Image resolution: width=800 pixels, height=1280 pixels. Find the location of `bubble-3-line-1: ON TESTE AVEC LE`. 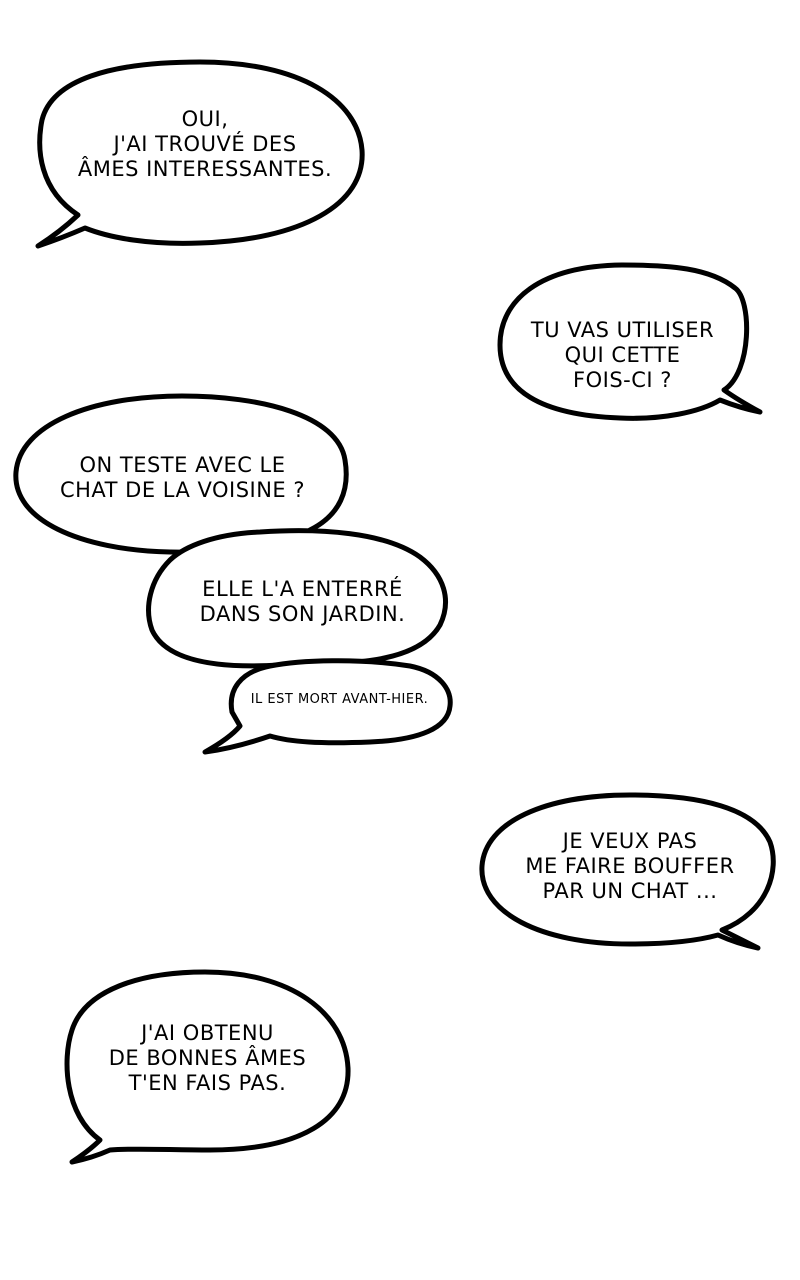

bubble-3-line-1: ON TESTE AVEC LE is located at coordinates (182, 465).